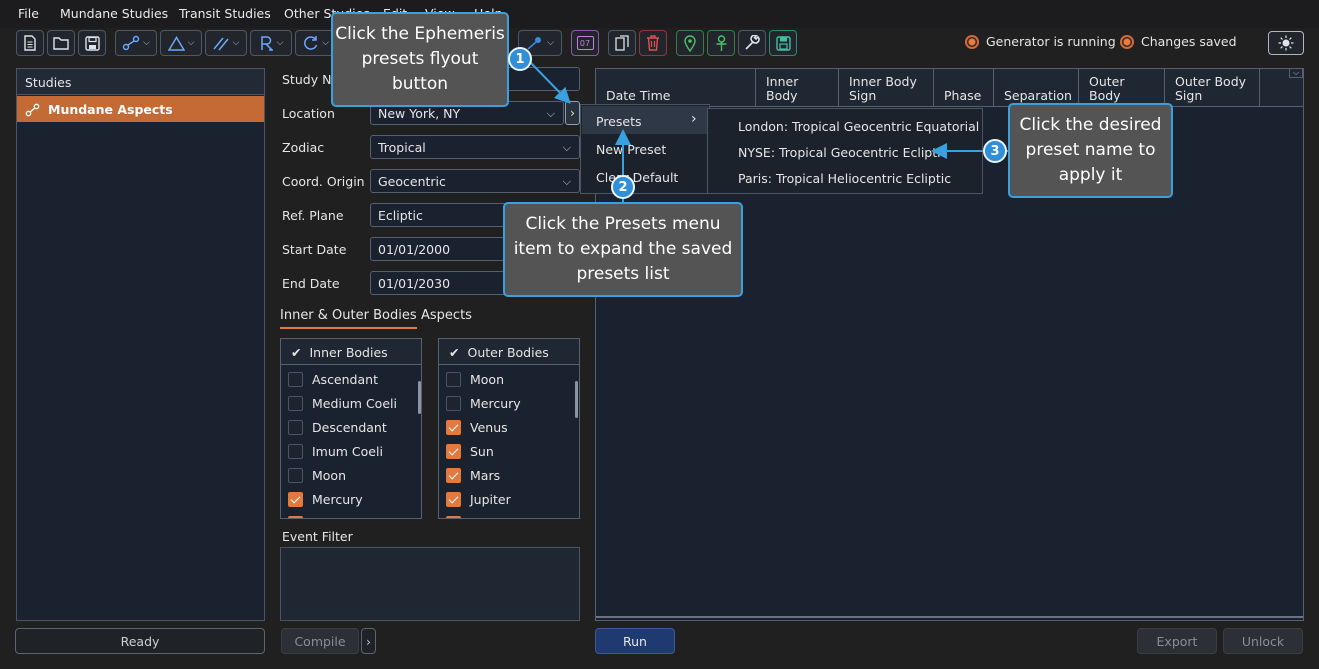  I want to click on outer-bodies-header: ✔ Outer Bodies, so click(509, 352).